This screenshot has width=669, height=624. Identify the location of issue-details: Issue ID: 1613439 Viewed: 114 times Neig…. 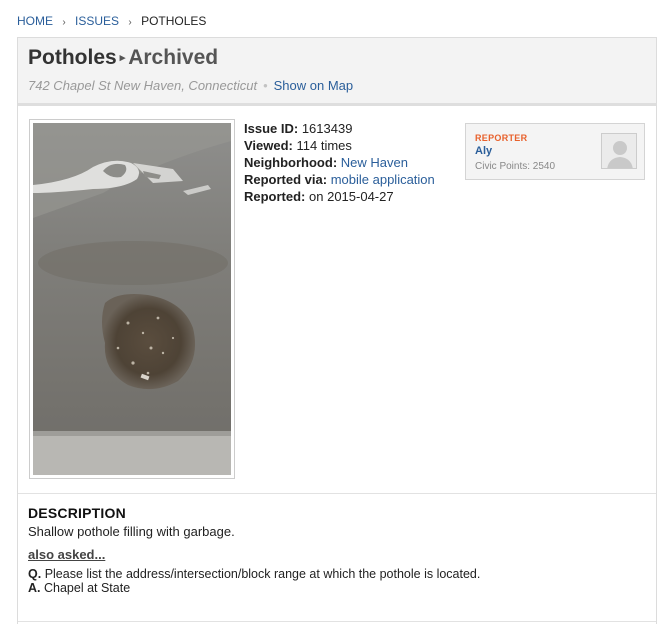
(339, 162).